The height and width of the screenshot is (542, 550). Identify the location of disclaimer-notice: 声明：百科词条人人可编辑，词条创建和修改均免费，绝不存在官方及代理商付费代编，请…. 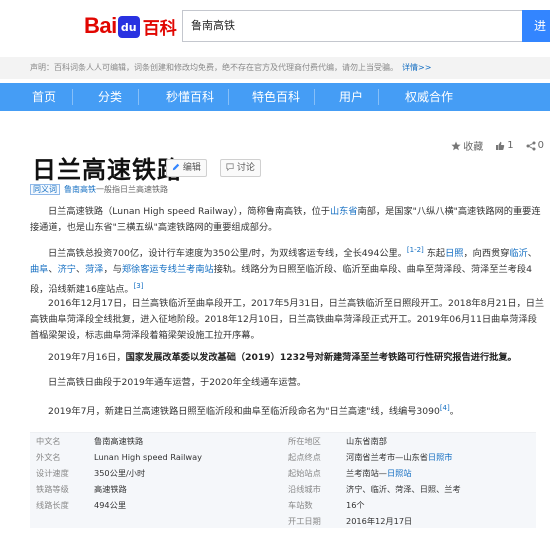
(275, 68).